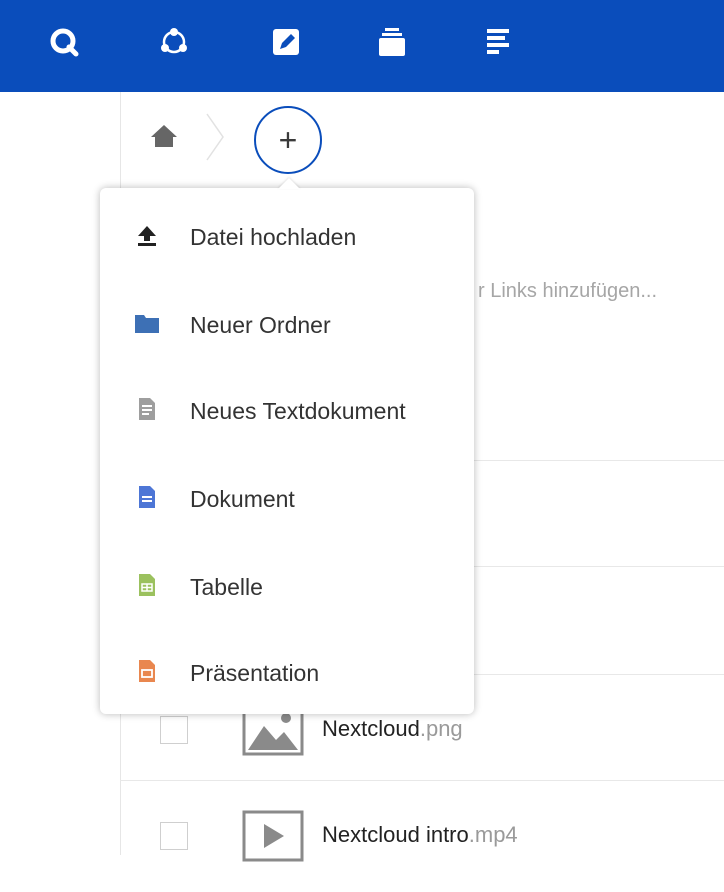 The width and height of the screenshot is (724, 892). What do you see at coordinates (215, 139) in the screenshot?
I see `breadcrumb-separator-icon` at bounding box center [215, 139].